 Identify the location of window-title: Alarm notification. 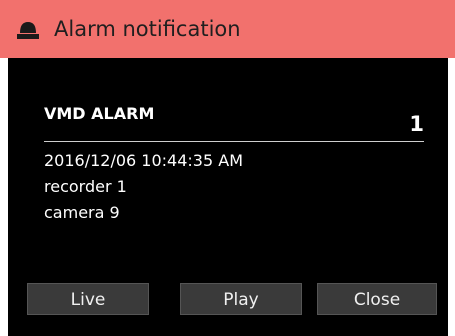
(147, 29).